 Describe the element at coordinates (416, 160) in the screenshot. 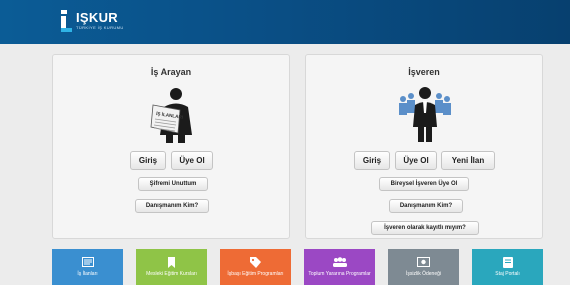

I see `employer-register-button: Üye Ol` at that location.